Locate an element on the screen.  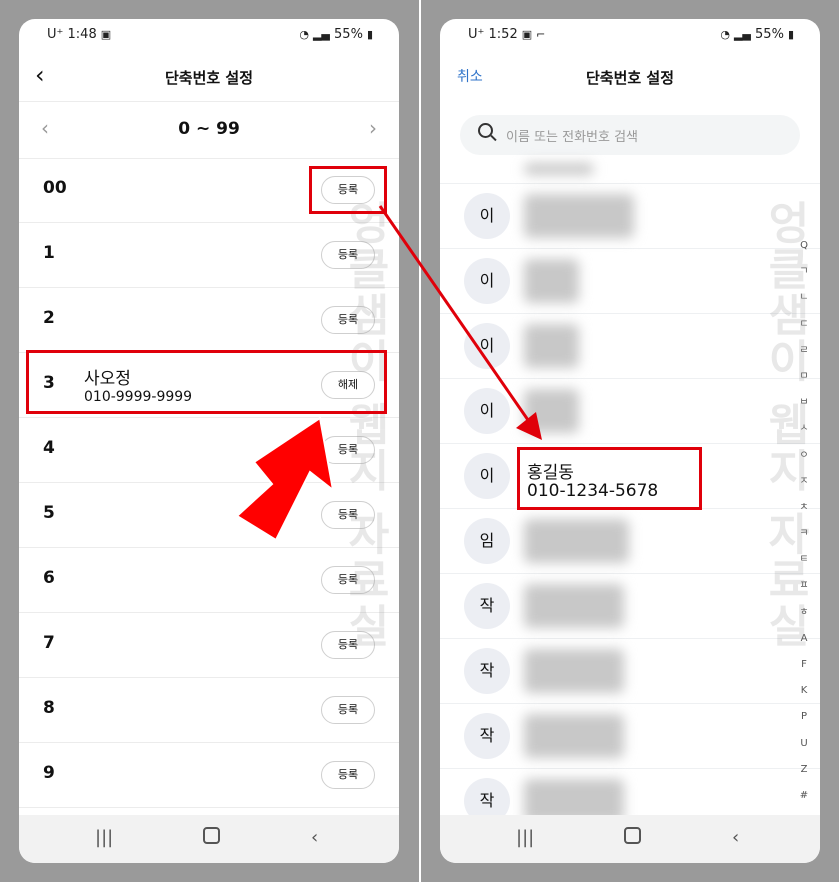
big-pointer-arrow is located at coordinates (285, 479).